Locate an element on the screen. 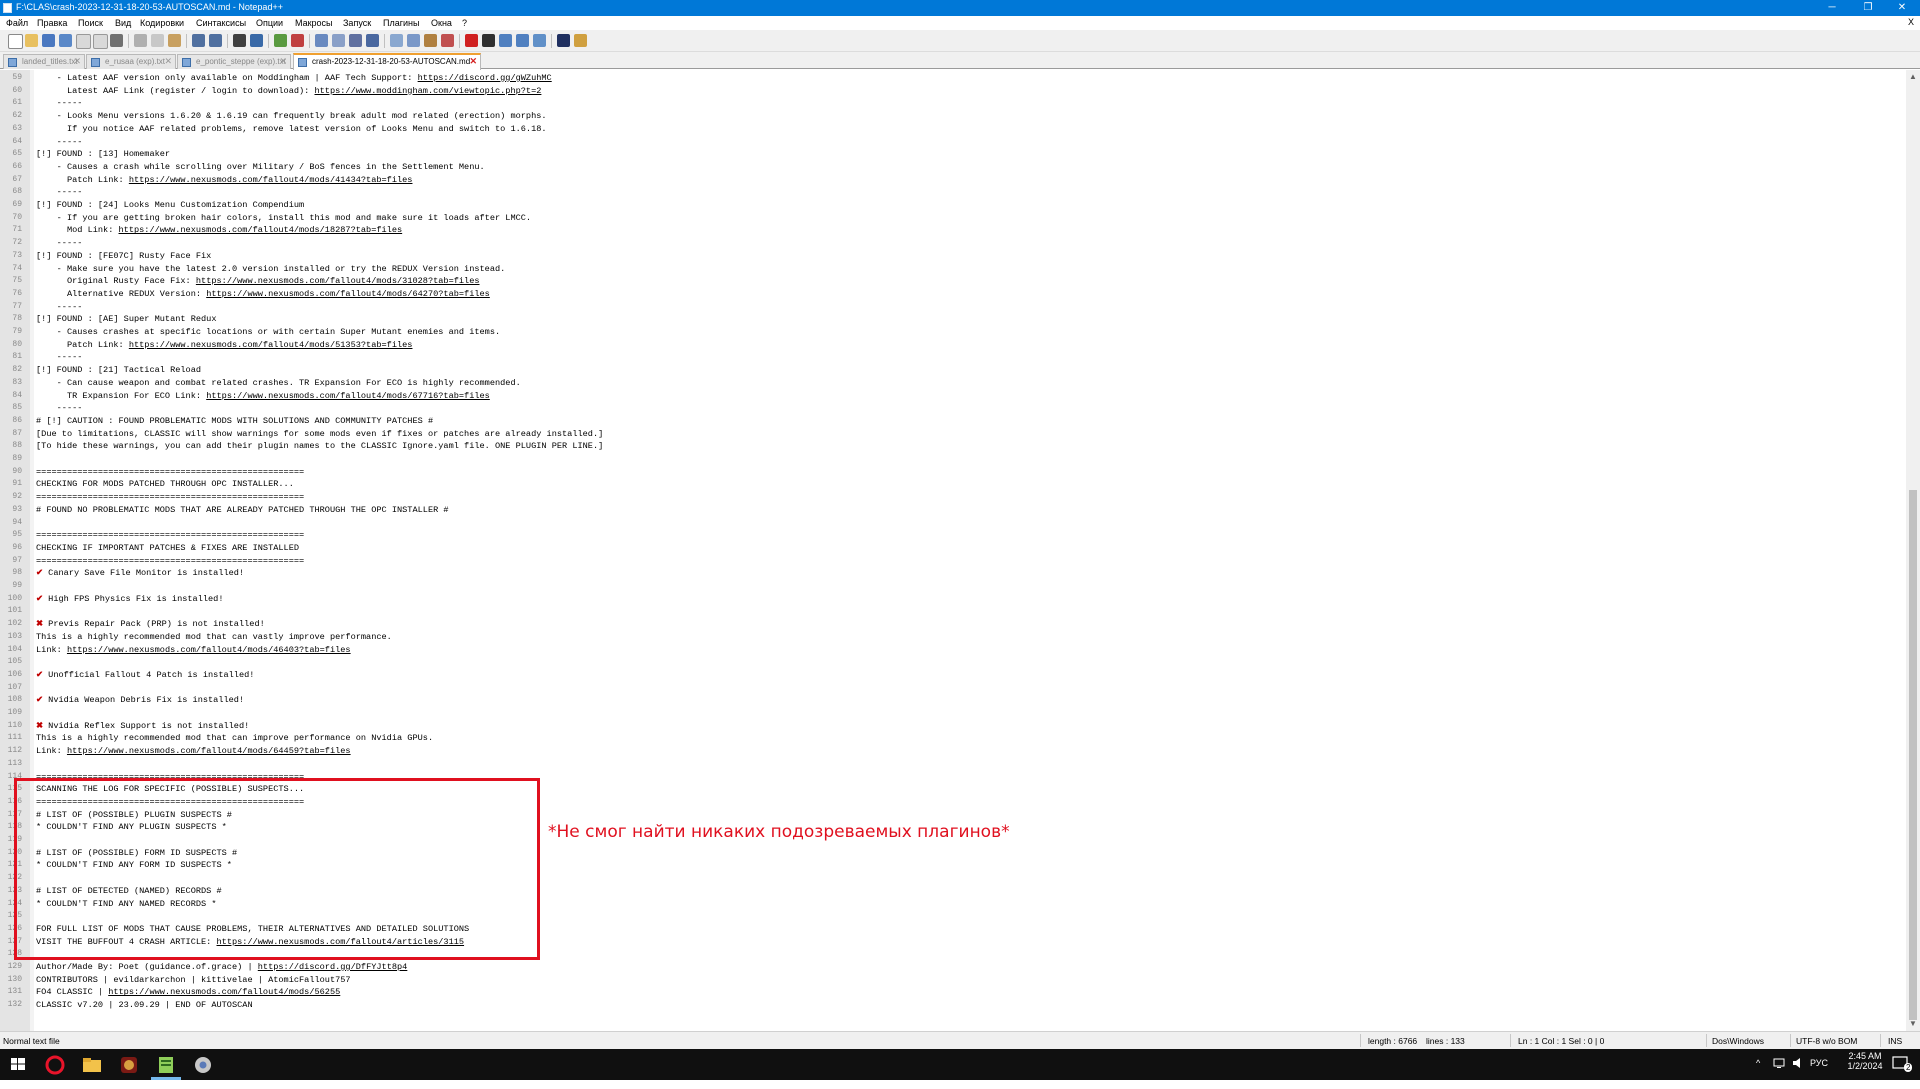 The image size is (1920, 1089). editor-line: 72 ----- is located at coordinates (950, 243).